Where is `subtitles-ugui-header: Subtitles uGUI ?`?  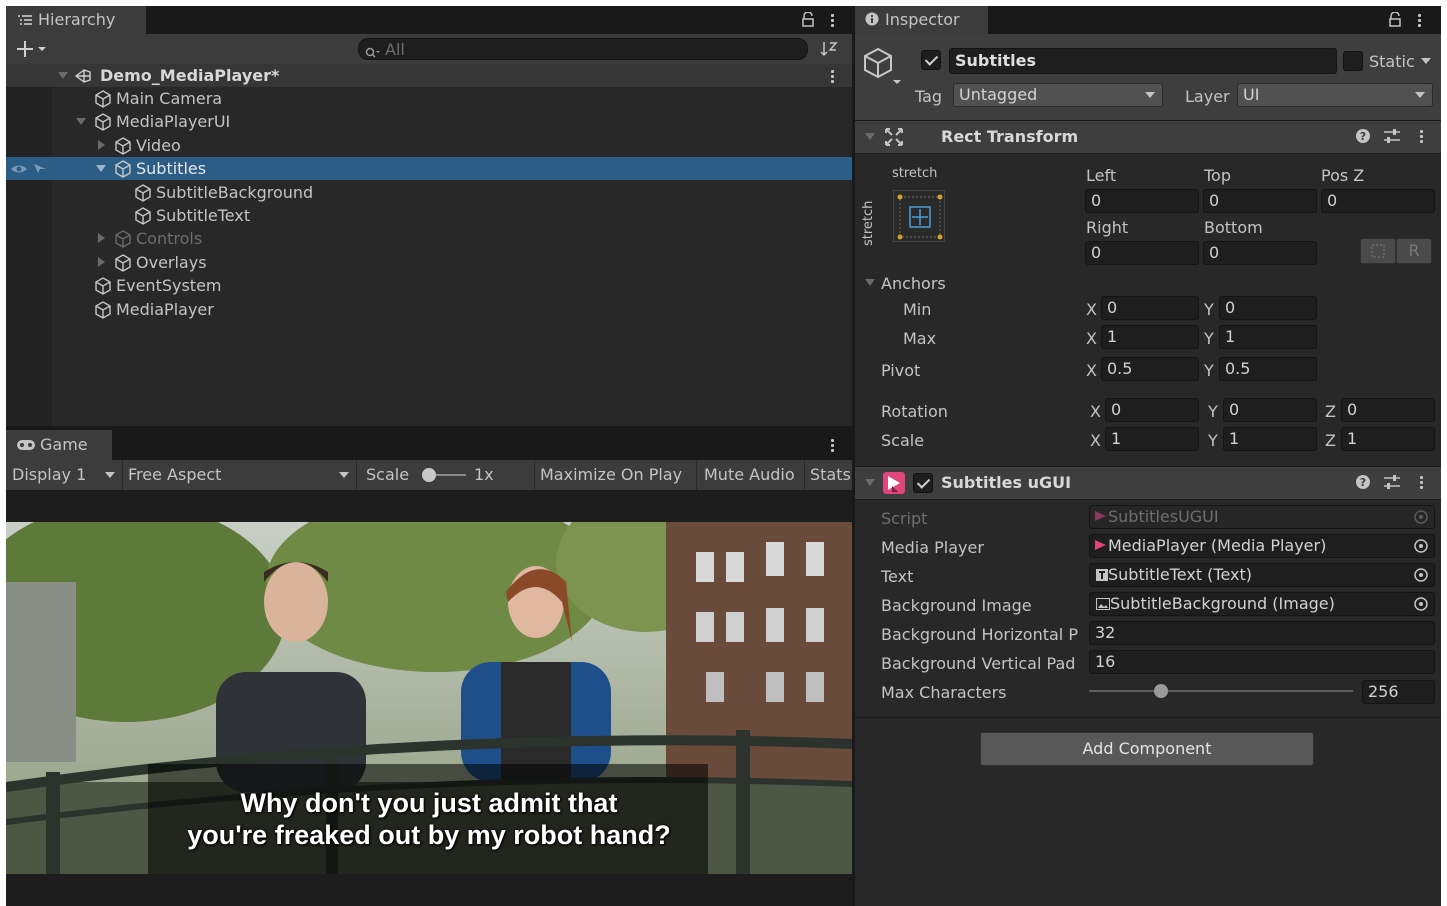
subtitles-ugui-header: Subtitles uGUI ? is located at coordinates (1148, 483).